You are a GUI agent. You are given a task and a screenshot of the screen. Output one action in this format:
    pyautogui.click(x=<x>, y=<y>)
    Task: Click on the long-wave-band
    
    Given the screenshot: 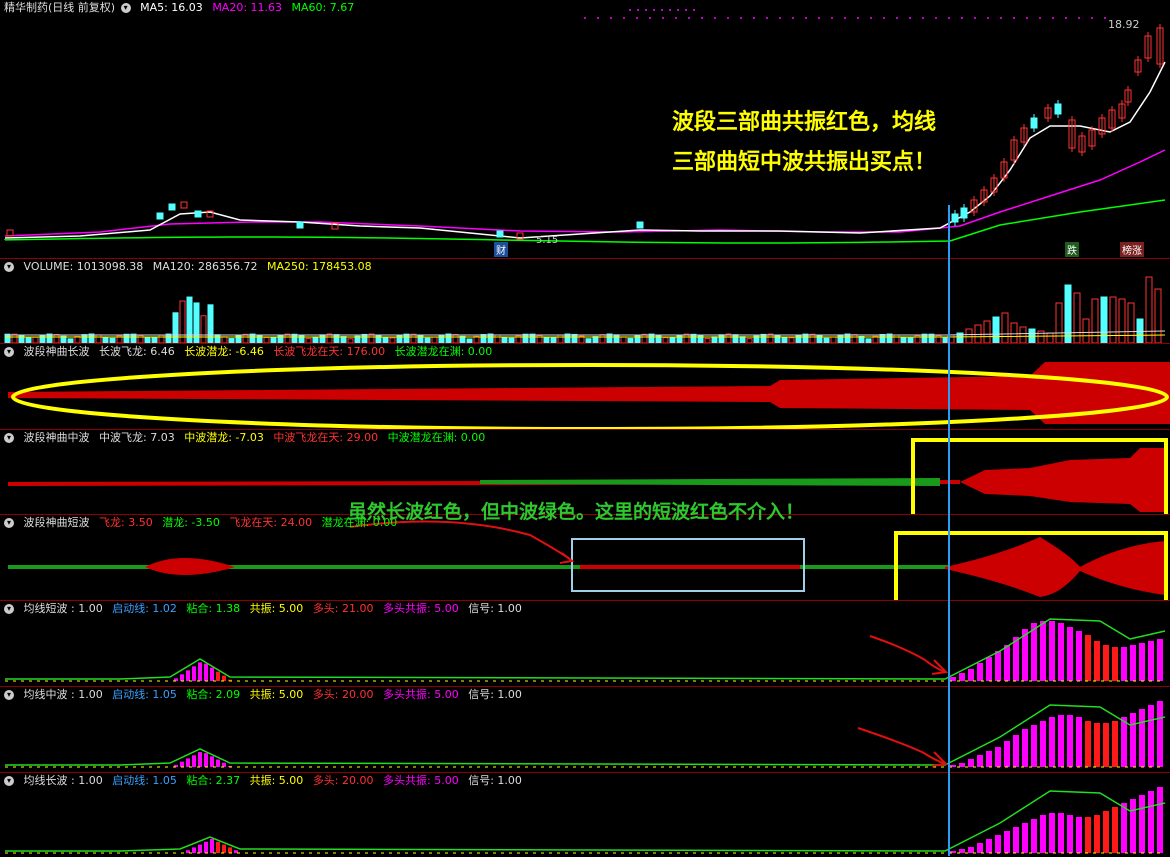 What is the action you would take?
    pyautogui.click(x=589, y=393)
    